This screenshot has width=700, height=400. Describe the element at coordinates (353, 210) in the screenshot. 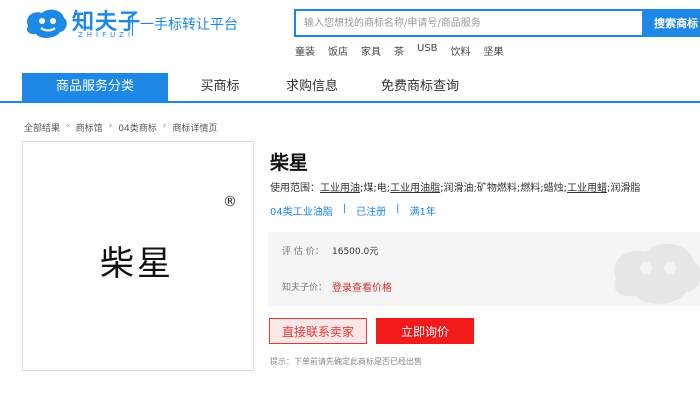

I see `trademark-meta: 04类工业油脂 | 已注册 | 满1年` at that location.